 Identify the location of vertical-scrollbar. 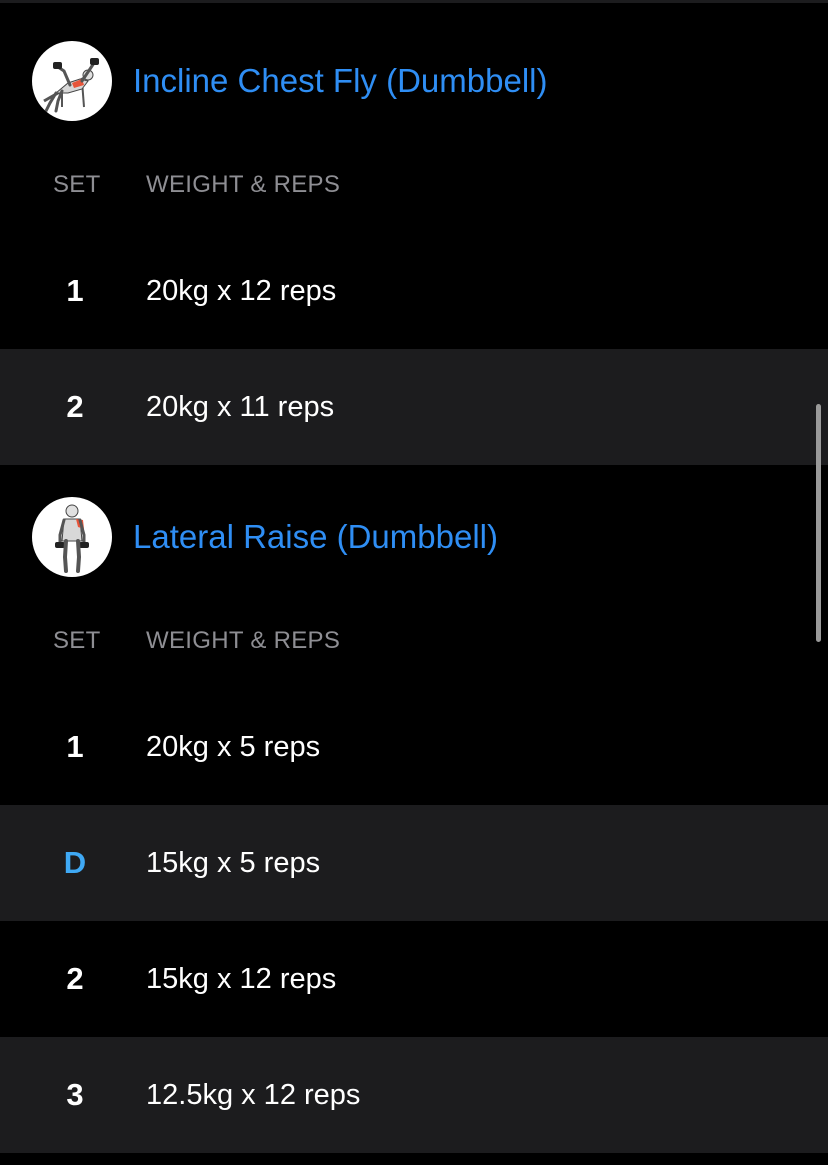
(818, 523).